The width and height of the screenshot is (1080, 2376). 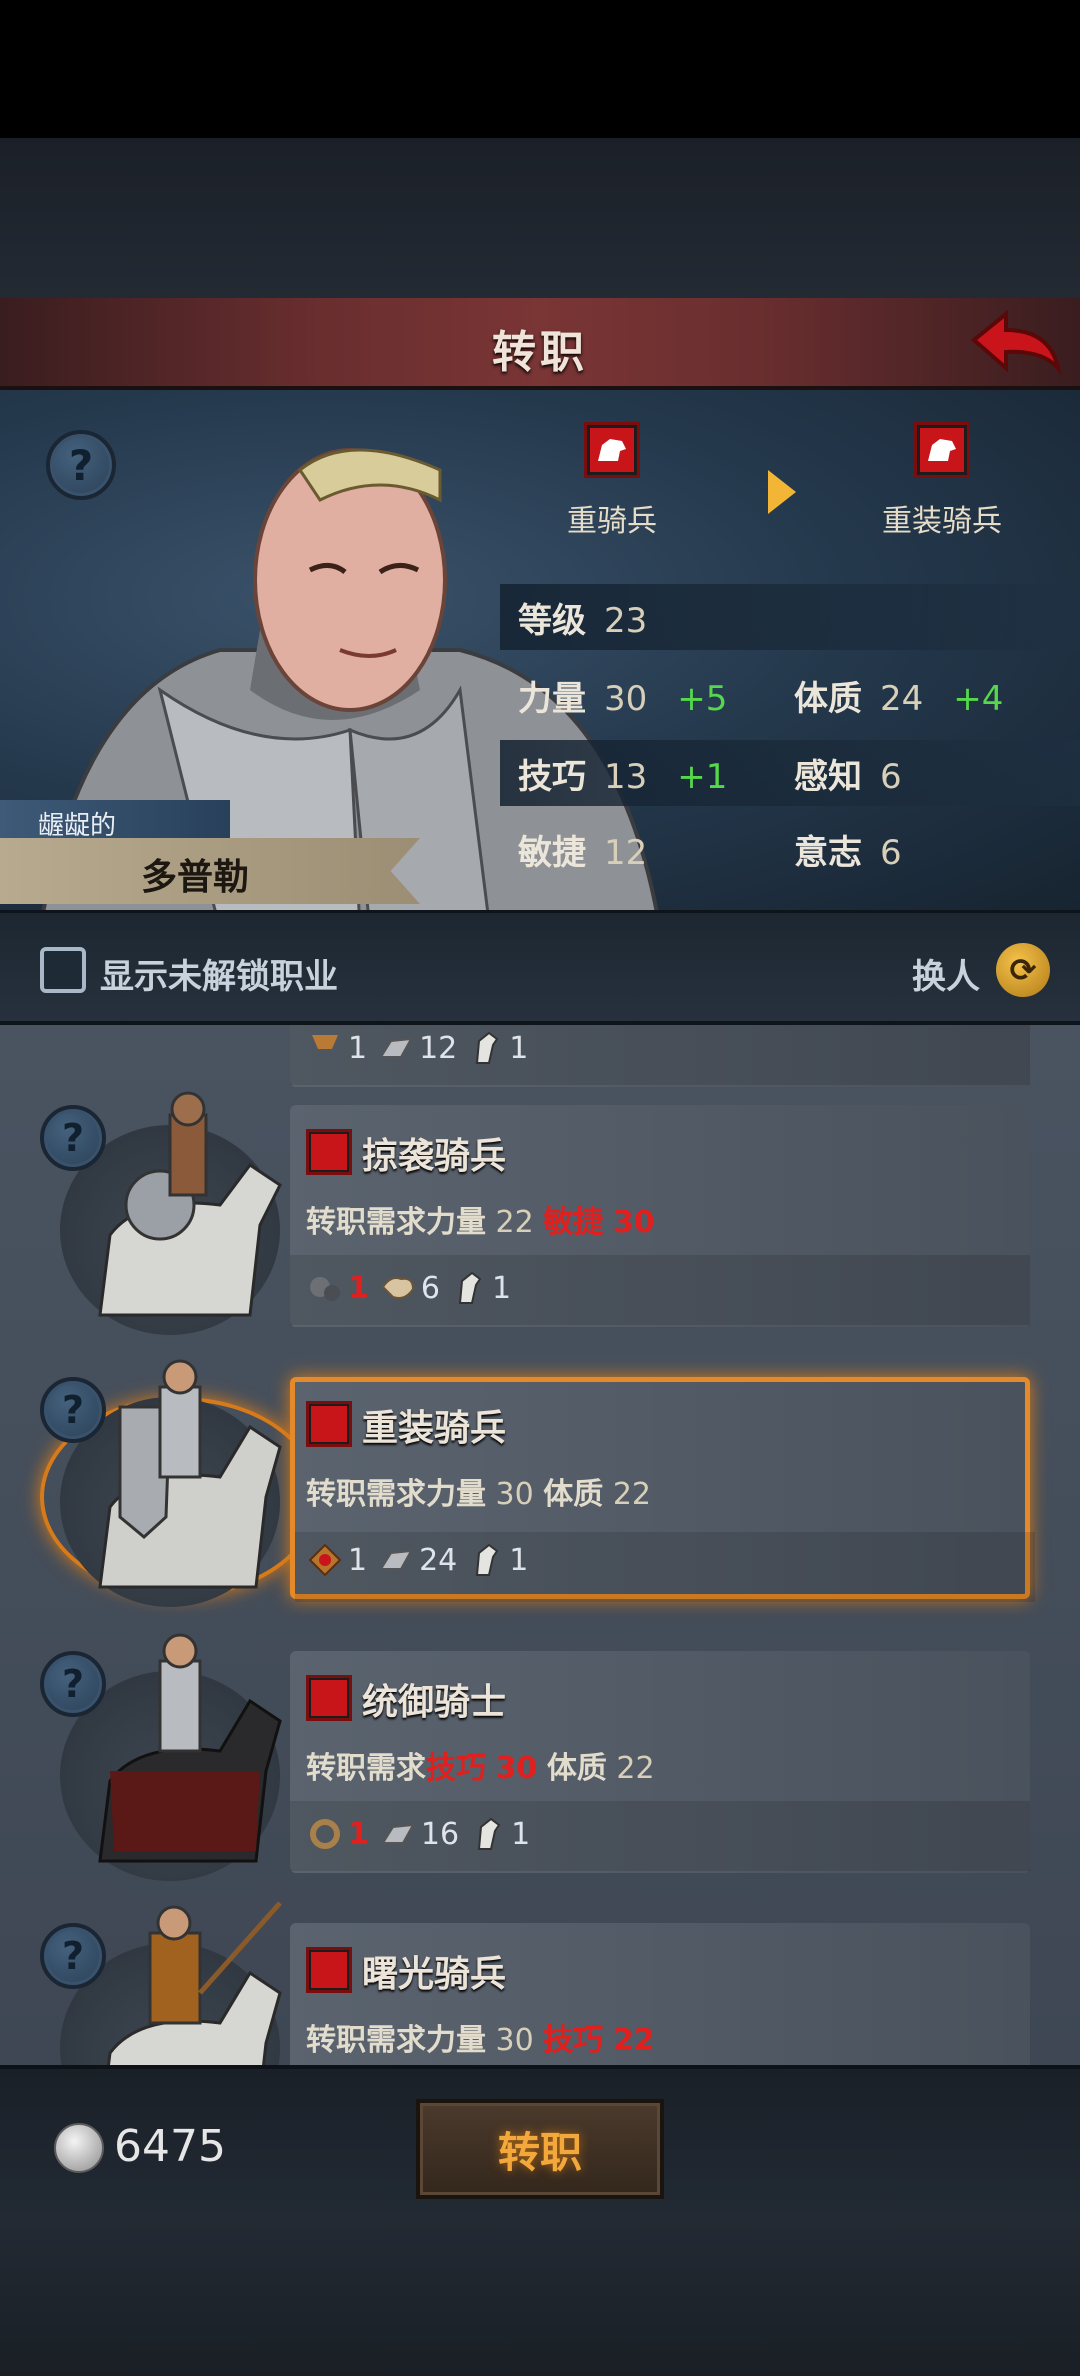 I want to click on stat-will: 意志 6, so click(x=848, y=852).